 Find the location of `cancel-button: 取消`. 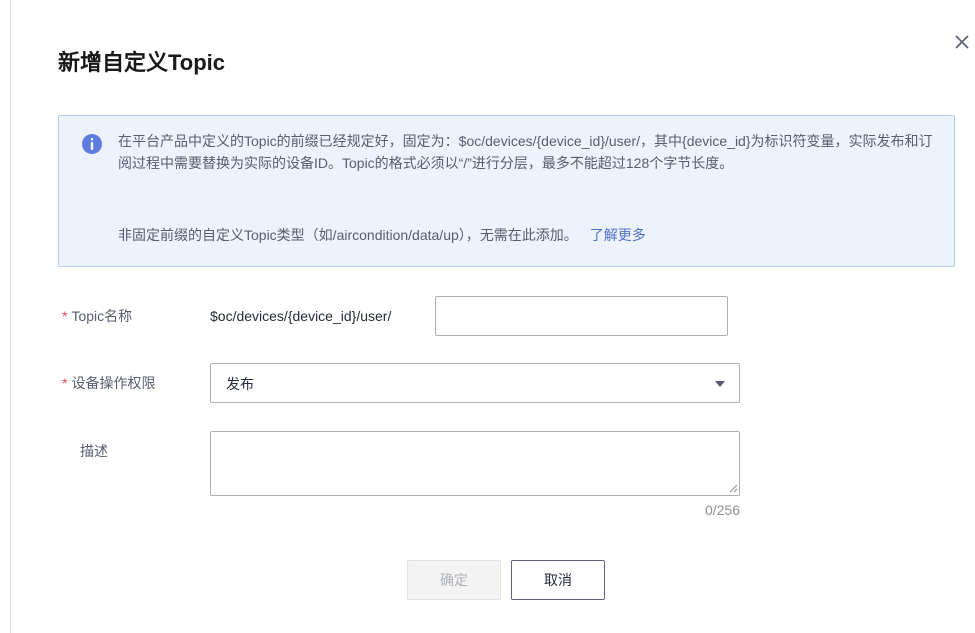

cancel-button: 取消 is located at coordinates (558, 580).